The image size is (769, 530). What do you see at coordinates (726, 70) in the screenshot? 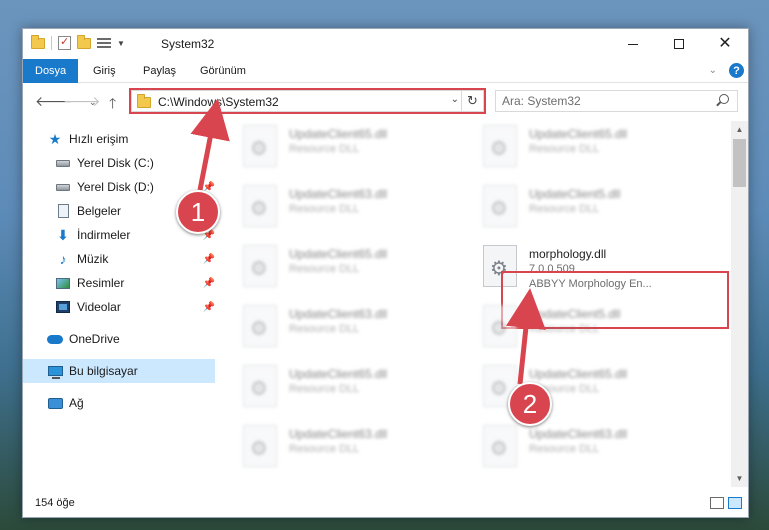
I see `ribbon-right-controls: ⌄ ?` at bounding box center [726, 70].